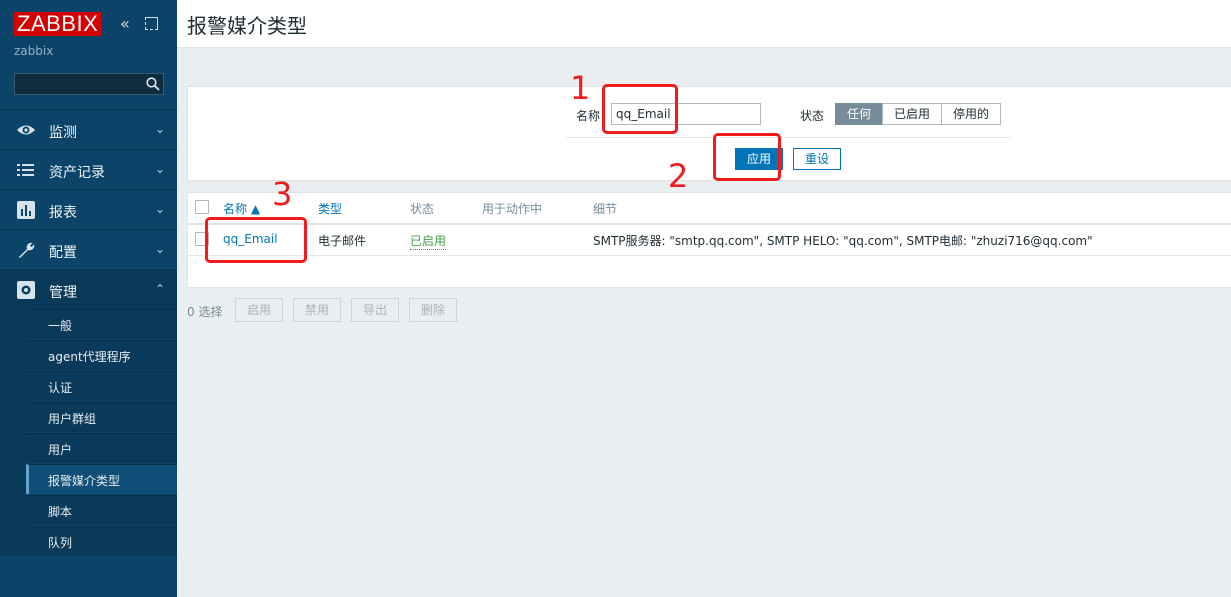 The height and width of the screenshot is (597, 1231). What do you see at coordinates (60, 512) in the screenshot?
I see `submenu-label: 脚本` at bounding box center [60, 512].